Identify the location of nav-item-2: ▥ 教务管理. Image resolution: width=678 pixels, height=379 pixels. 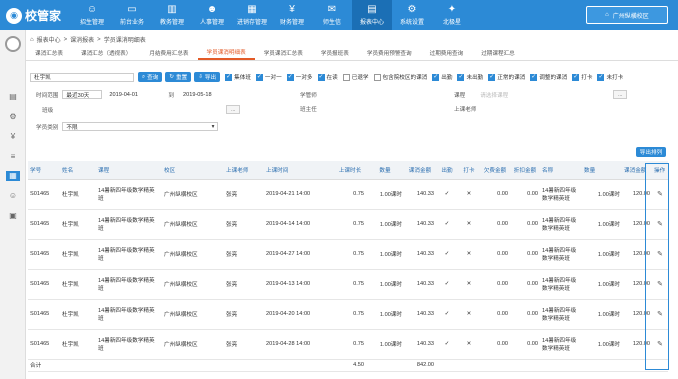
(172, 15).